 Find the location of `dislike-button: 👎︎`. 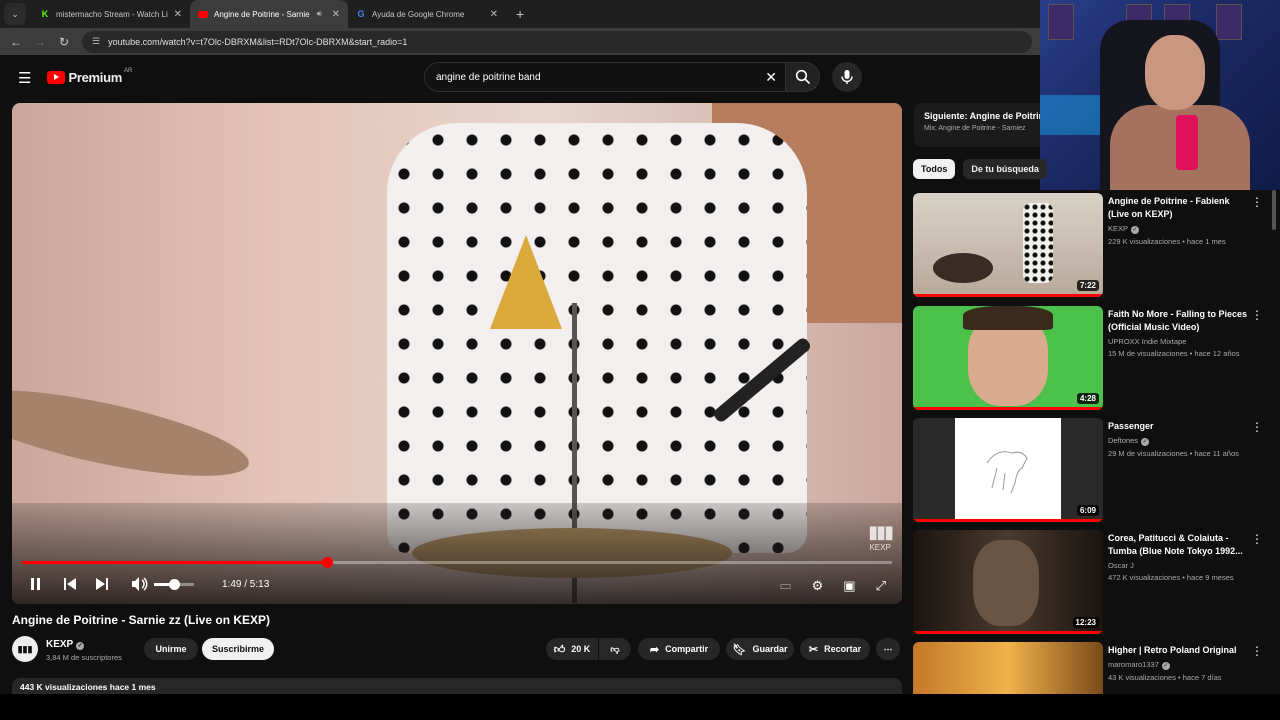

dislike-button: 👎︎ is located at coordinates (615, 649).